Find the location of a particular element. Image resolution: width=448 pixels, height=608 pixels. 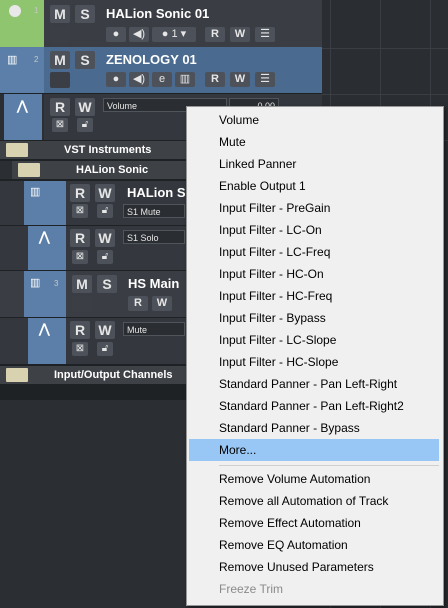

menu-item-input-filter-lc-on: Input Filter - LC-On is located at coordinates (314, 230).